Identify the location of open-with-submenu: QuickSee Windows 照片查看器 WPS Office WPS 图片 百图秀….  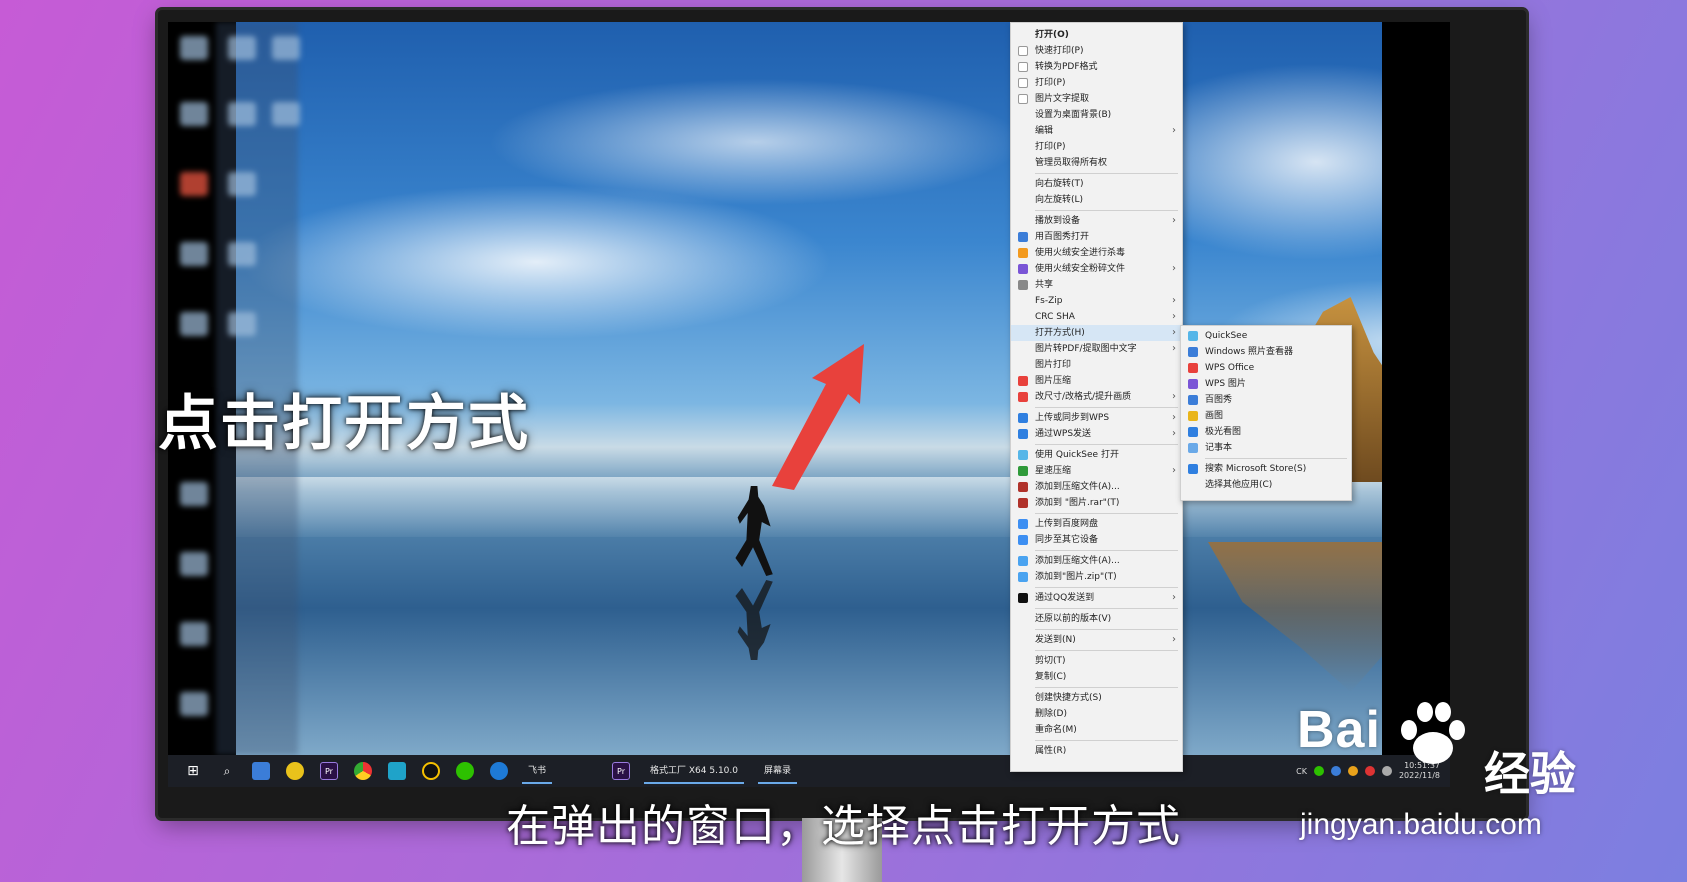
(1266, 413).